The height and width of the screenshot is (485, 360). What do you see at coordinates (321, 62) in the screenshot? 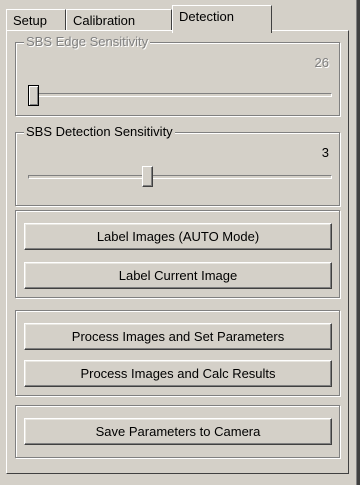
I see `edge-sensitivity-value: 26` at bounding box center [321, 62].